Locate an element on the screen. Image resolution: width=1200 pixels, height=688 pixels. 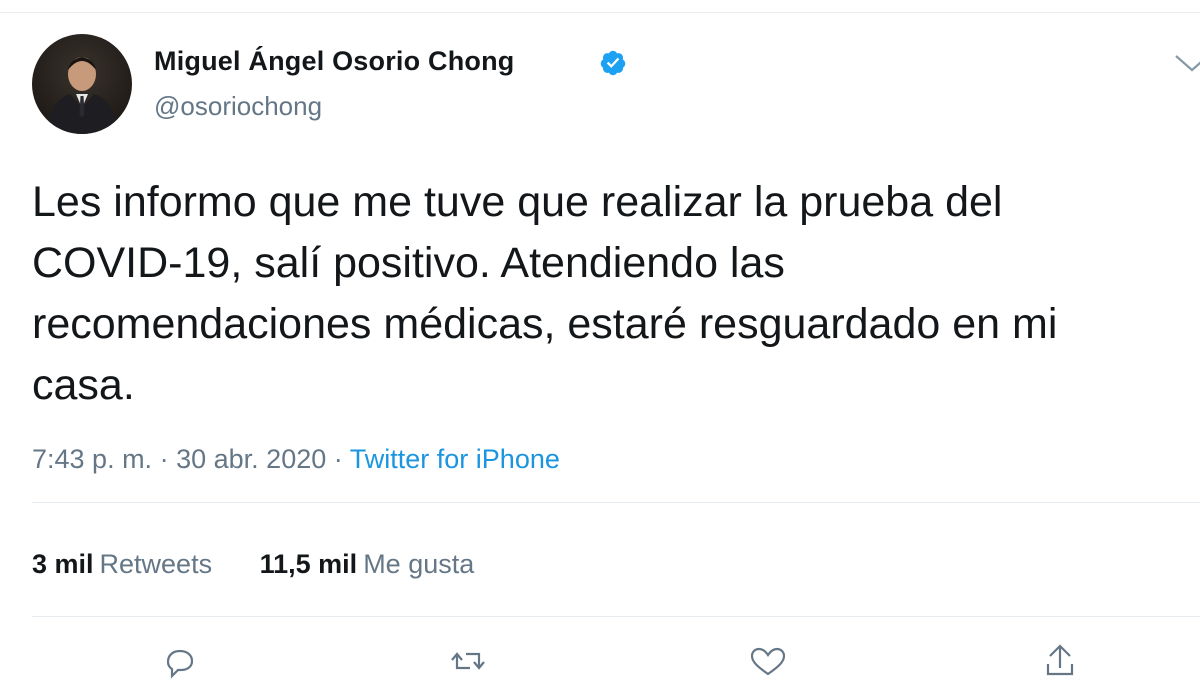
share-icon is located at coordinates (1060, 660).